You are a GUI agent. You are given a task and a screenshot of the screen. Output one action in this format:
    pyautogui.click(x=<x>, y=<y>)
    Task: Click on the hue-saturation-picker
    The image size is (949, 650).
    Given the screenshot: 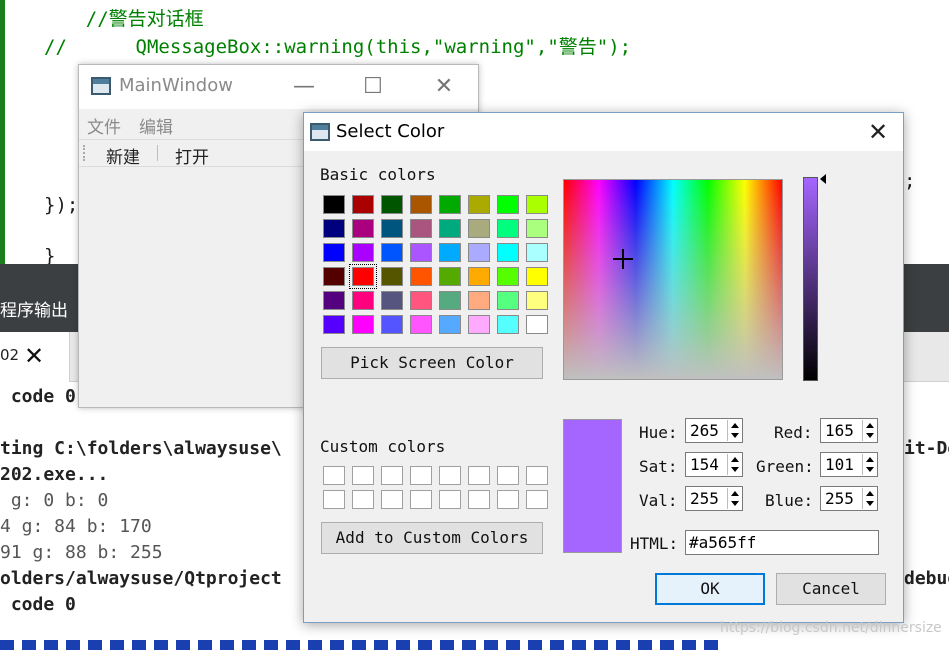 What is the action you would take?
    pyautogui.click(x=673, y=279)
    